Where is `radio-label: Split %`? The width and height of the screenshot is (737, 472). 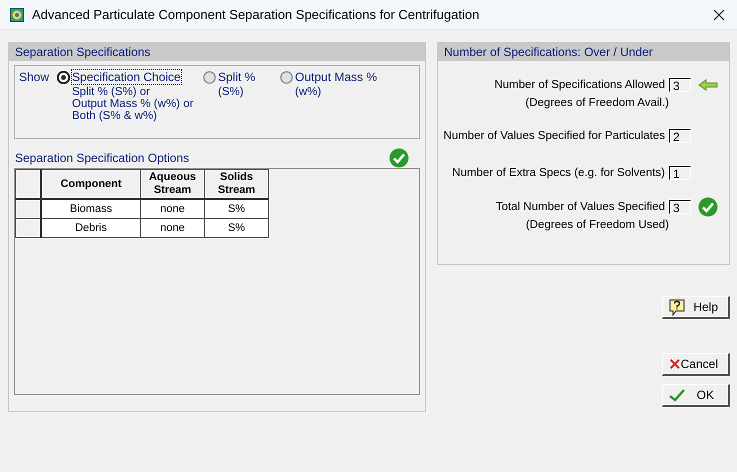
radio-label: Split % is located at coordinates (237, 77).